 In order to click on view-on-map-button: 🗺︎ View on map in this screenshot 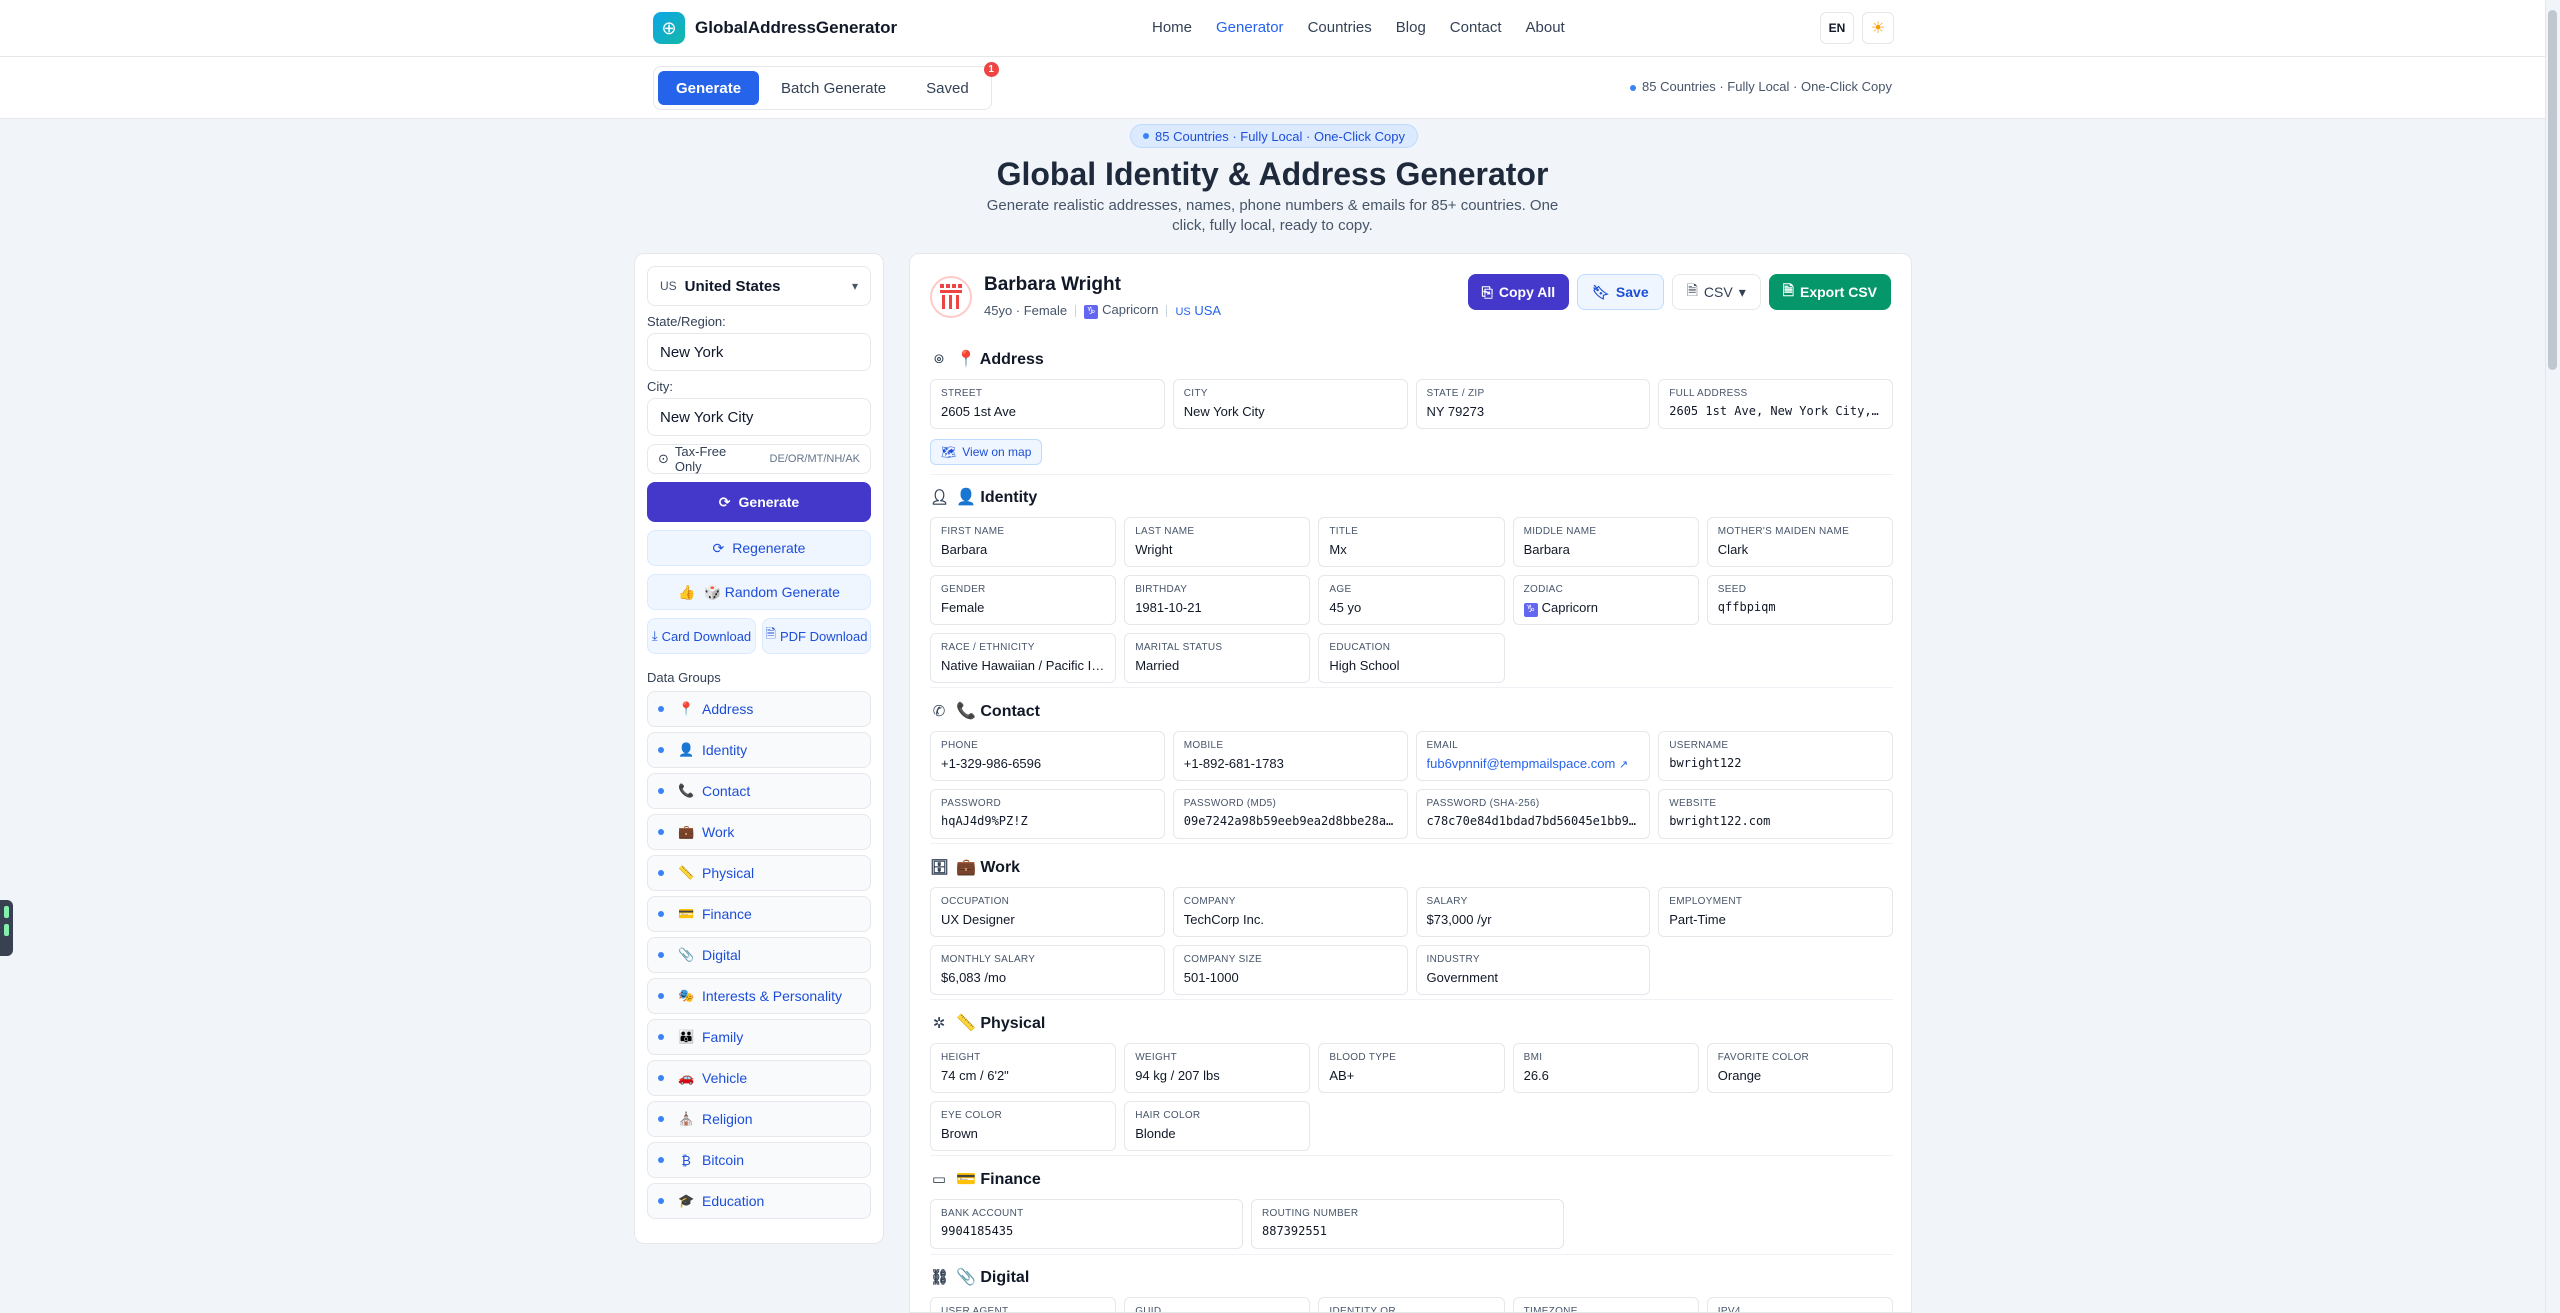, I will do `click(986, 452)`.